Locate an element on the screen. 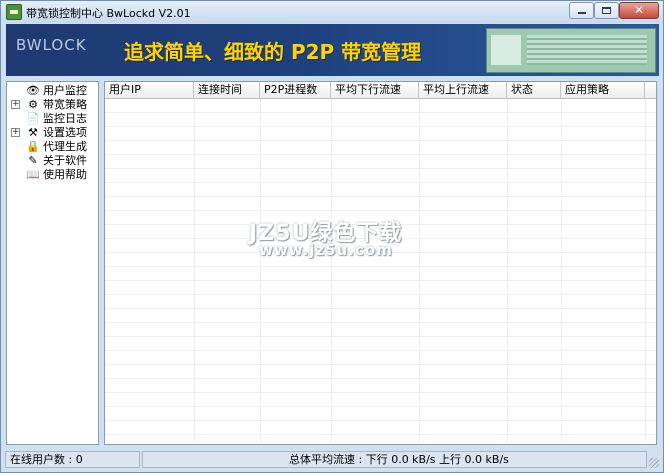  app-icon is located at coordinates (14, 12).